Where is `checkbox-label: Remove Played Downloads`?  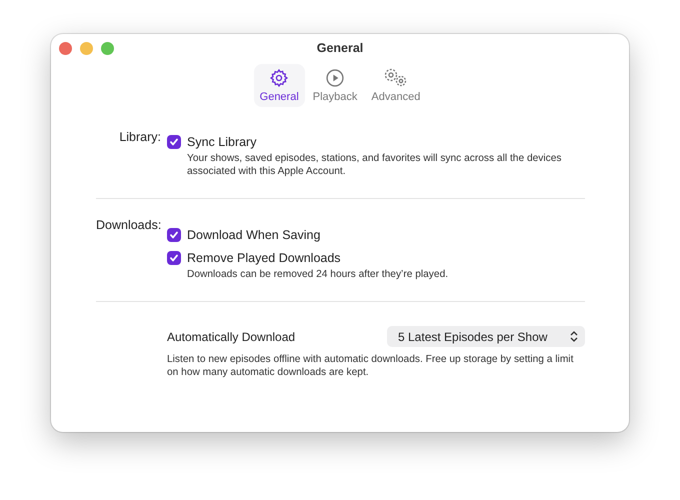 checkbox-label: Remove Played Downloads is located at coordinates (264, 258).